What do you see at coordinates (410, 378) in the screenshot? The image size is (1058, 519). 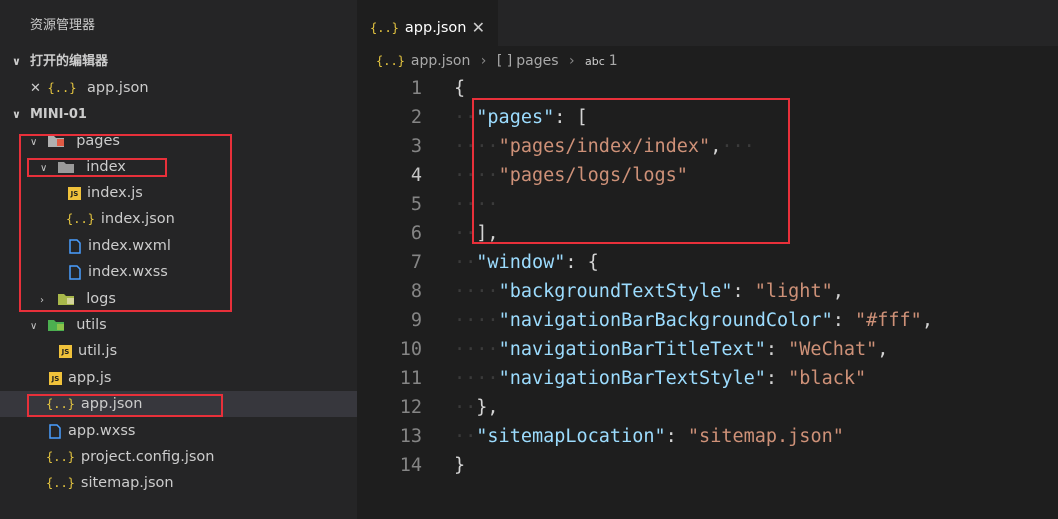 I see `line-number: 11` at bounding box center [410, 378].